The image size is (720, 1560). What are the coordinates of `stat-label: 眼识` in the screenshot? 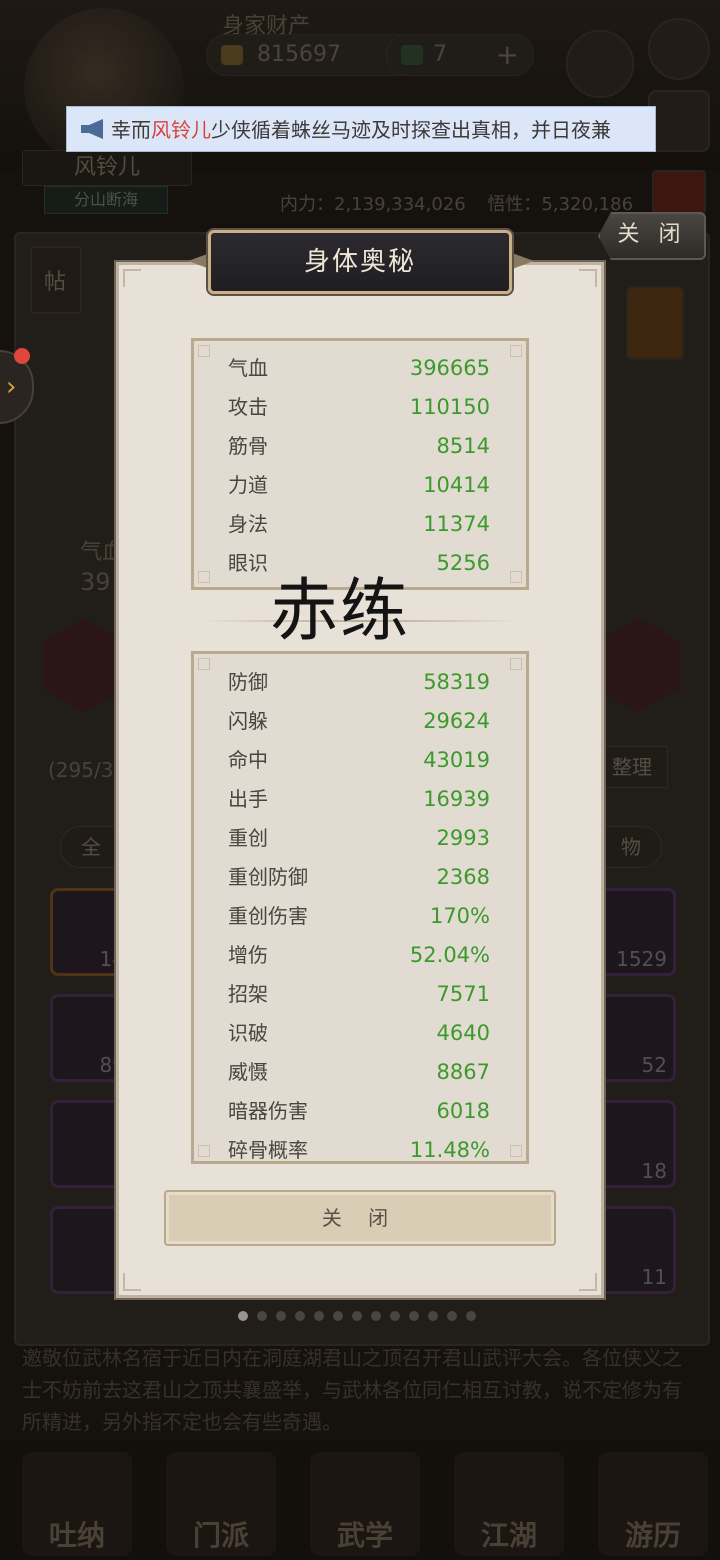 It's located at (248, 563).